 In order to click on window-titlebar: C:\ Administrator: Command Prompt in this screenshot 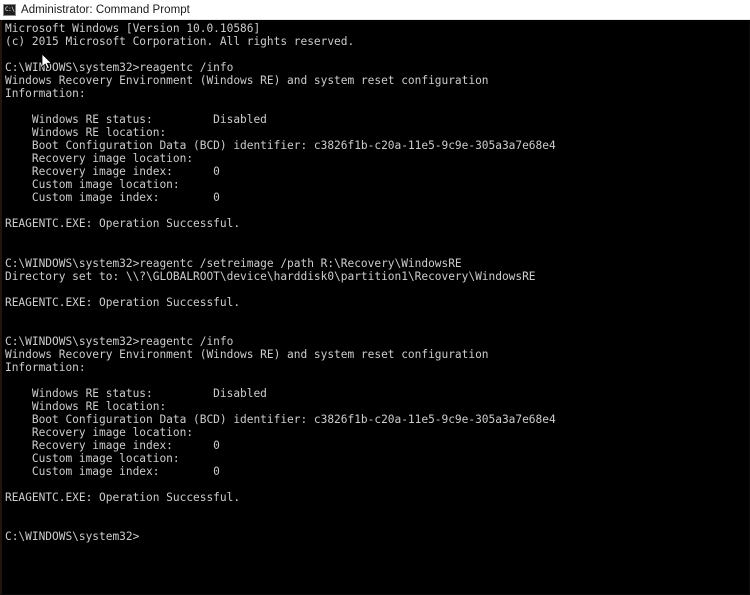, I will do `click(375, 10)`.